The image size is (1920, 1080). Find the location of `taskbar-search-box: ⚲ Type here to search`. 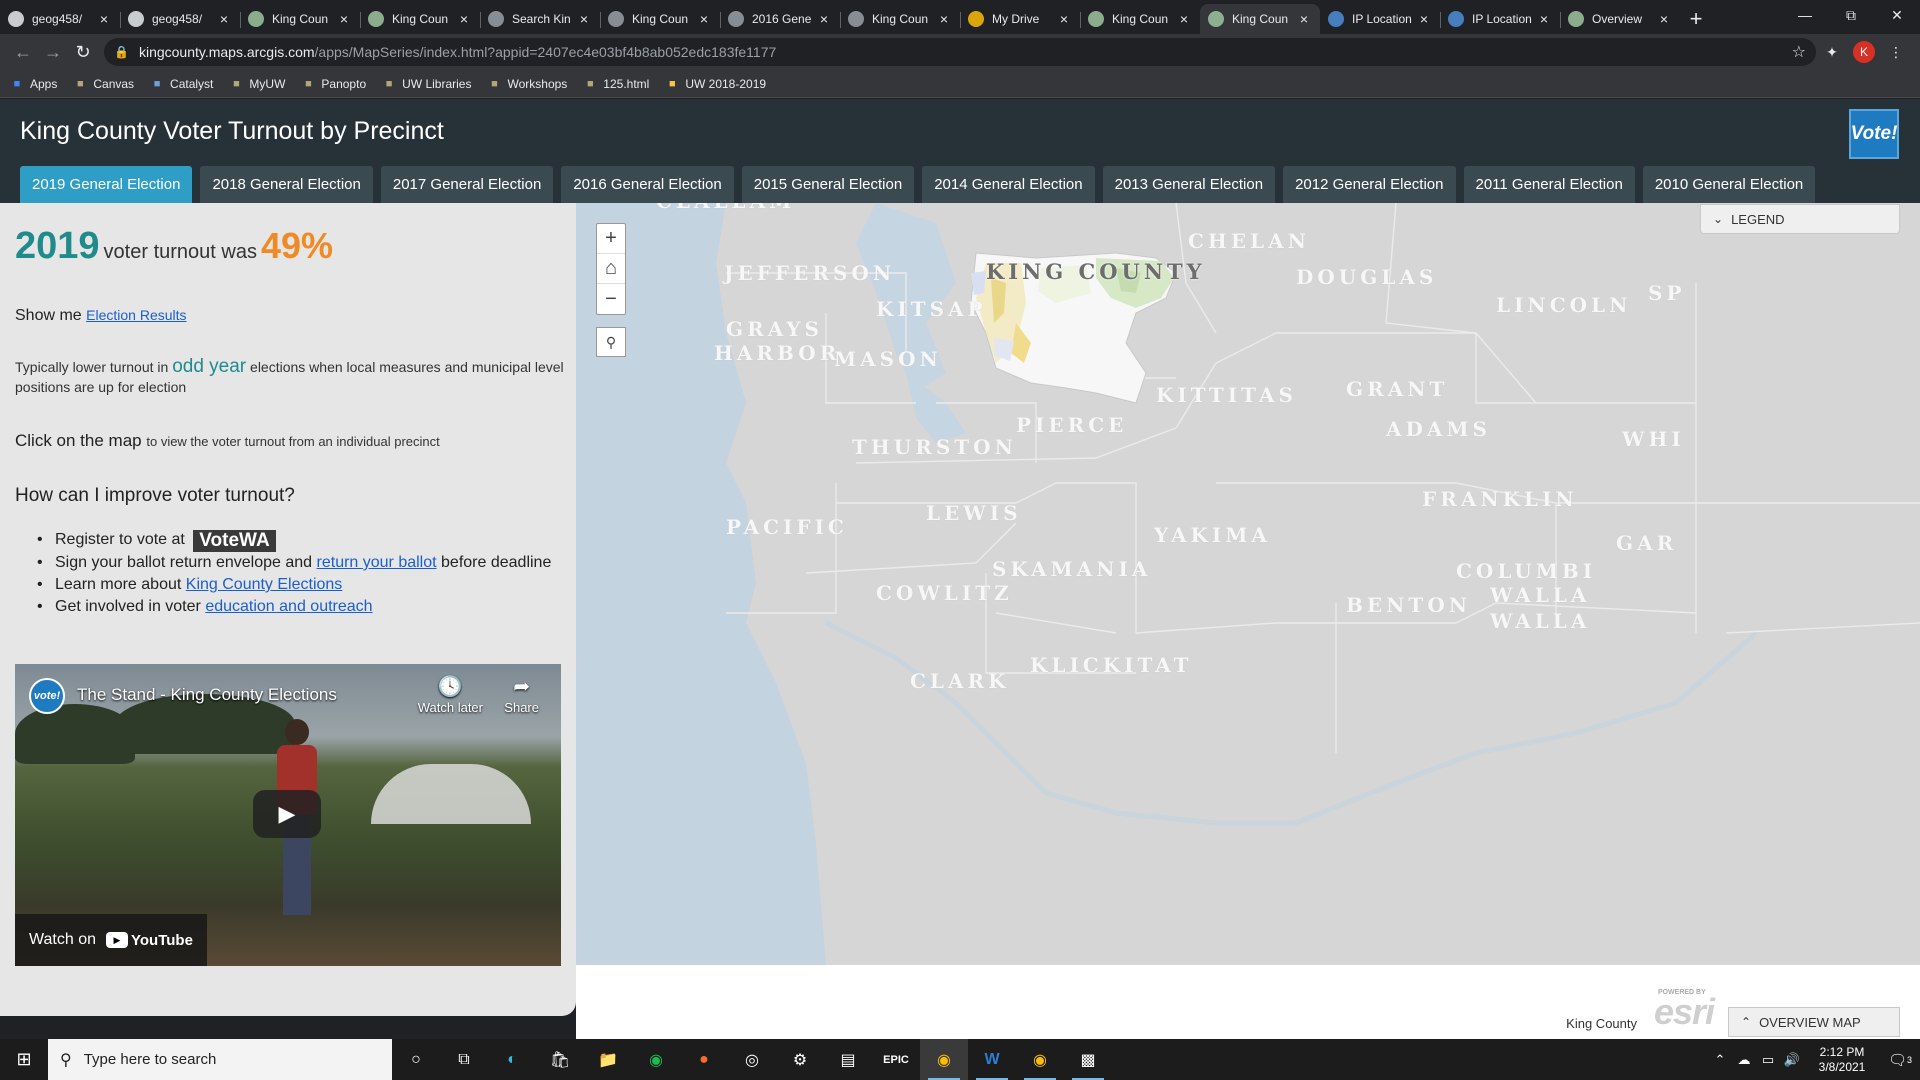

taskbar-search-box: ⚲ Type here to search is located at coordinates (220, 1059).